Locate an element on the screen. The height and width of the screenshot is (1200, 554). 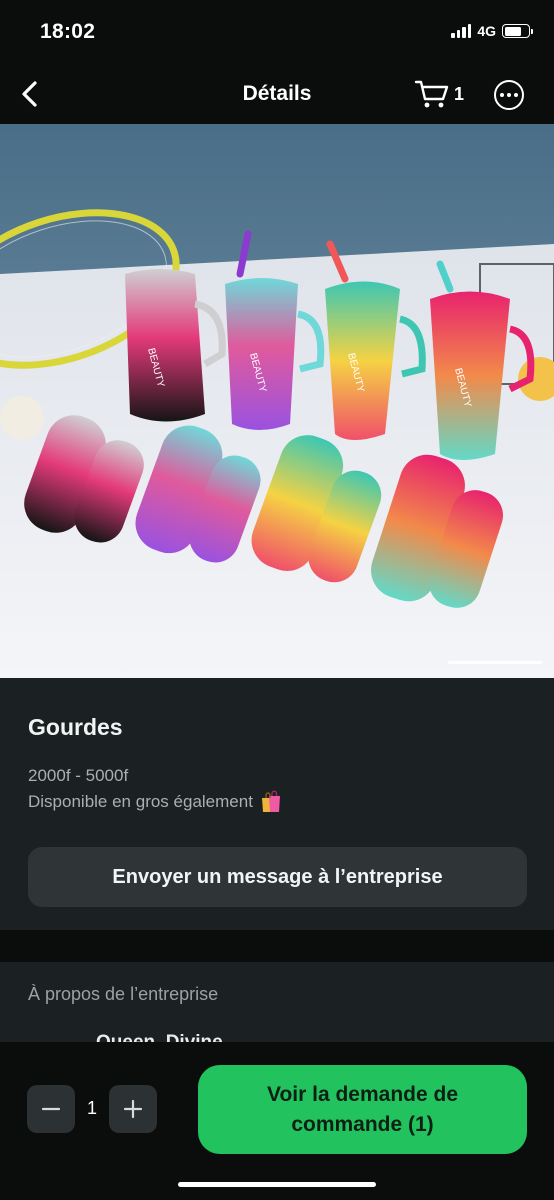
cart-button: 1 is located at coordinates (439, 94).